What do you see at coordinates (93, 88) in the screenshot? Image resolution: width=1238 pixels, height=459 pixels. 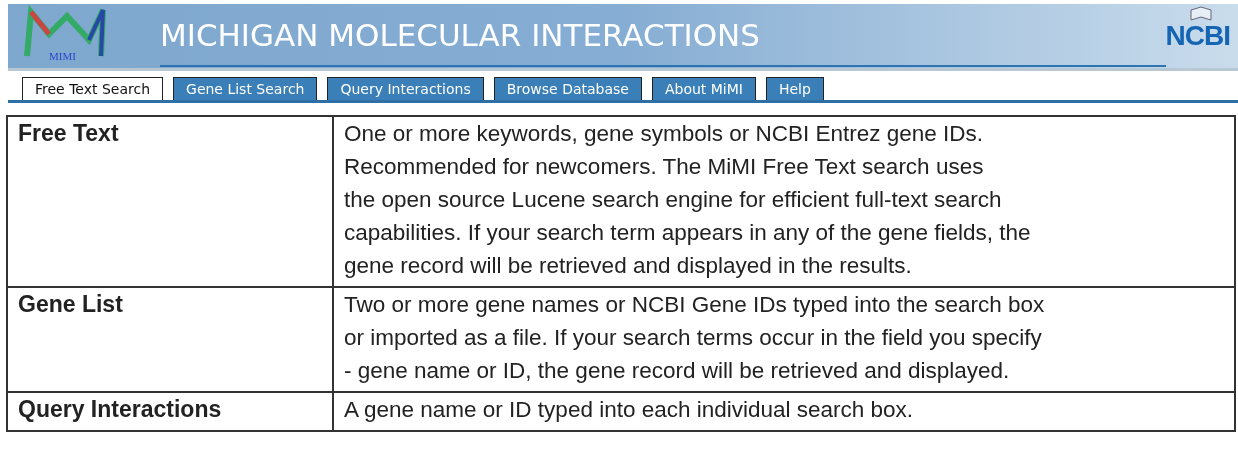 I see `nav-tab: Free Text Search` at bounding box center [93, 88].